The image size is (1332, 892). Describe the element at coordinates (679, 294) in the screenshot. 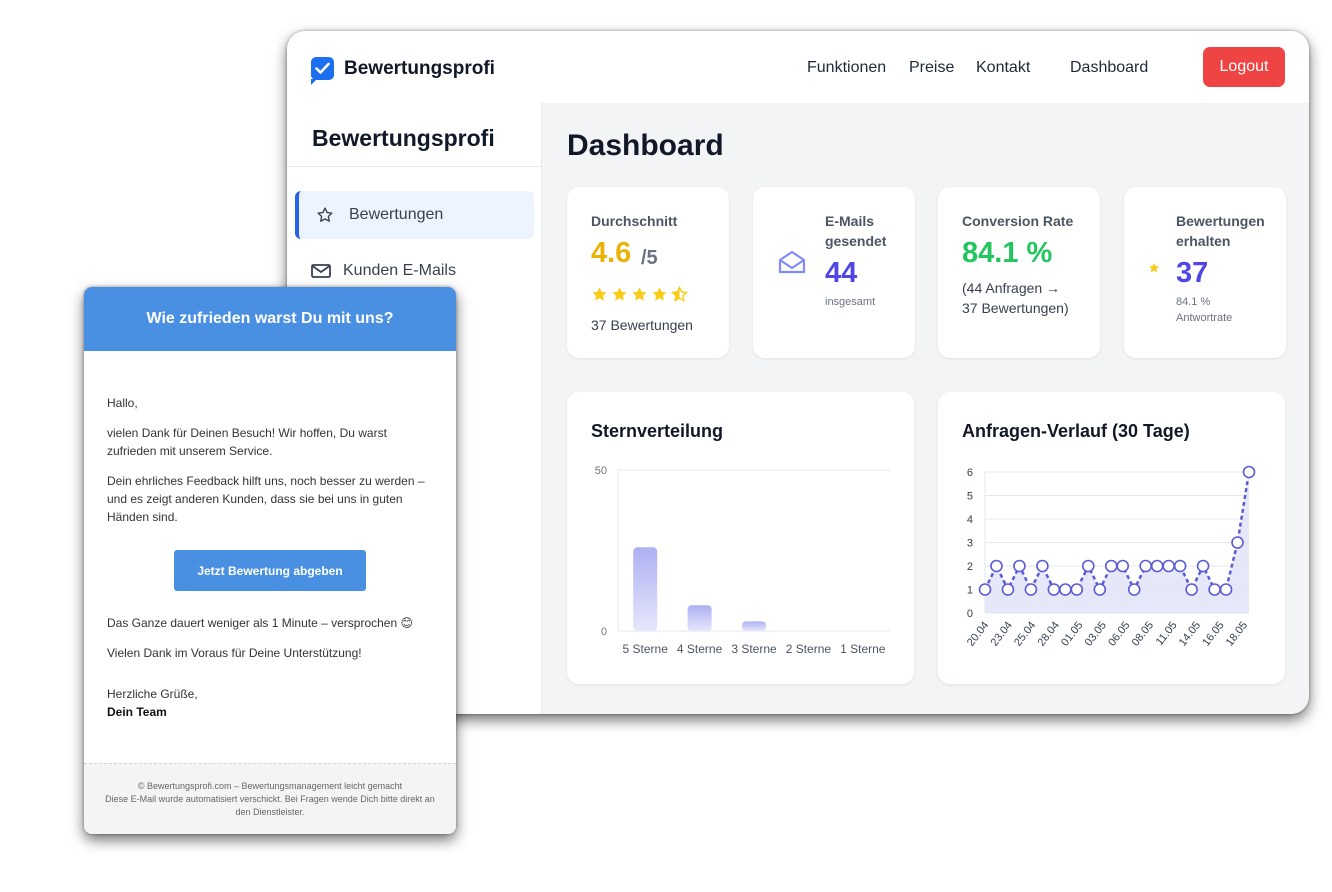

I see `star-half-icon` at that location.